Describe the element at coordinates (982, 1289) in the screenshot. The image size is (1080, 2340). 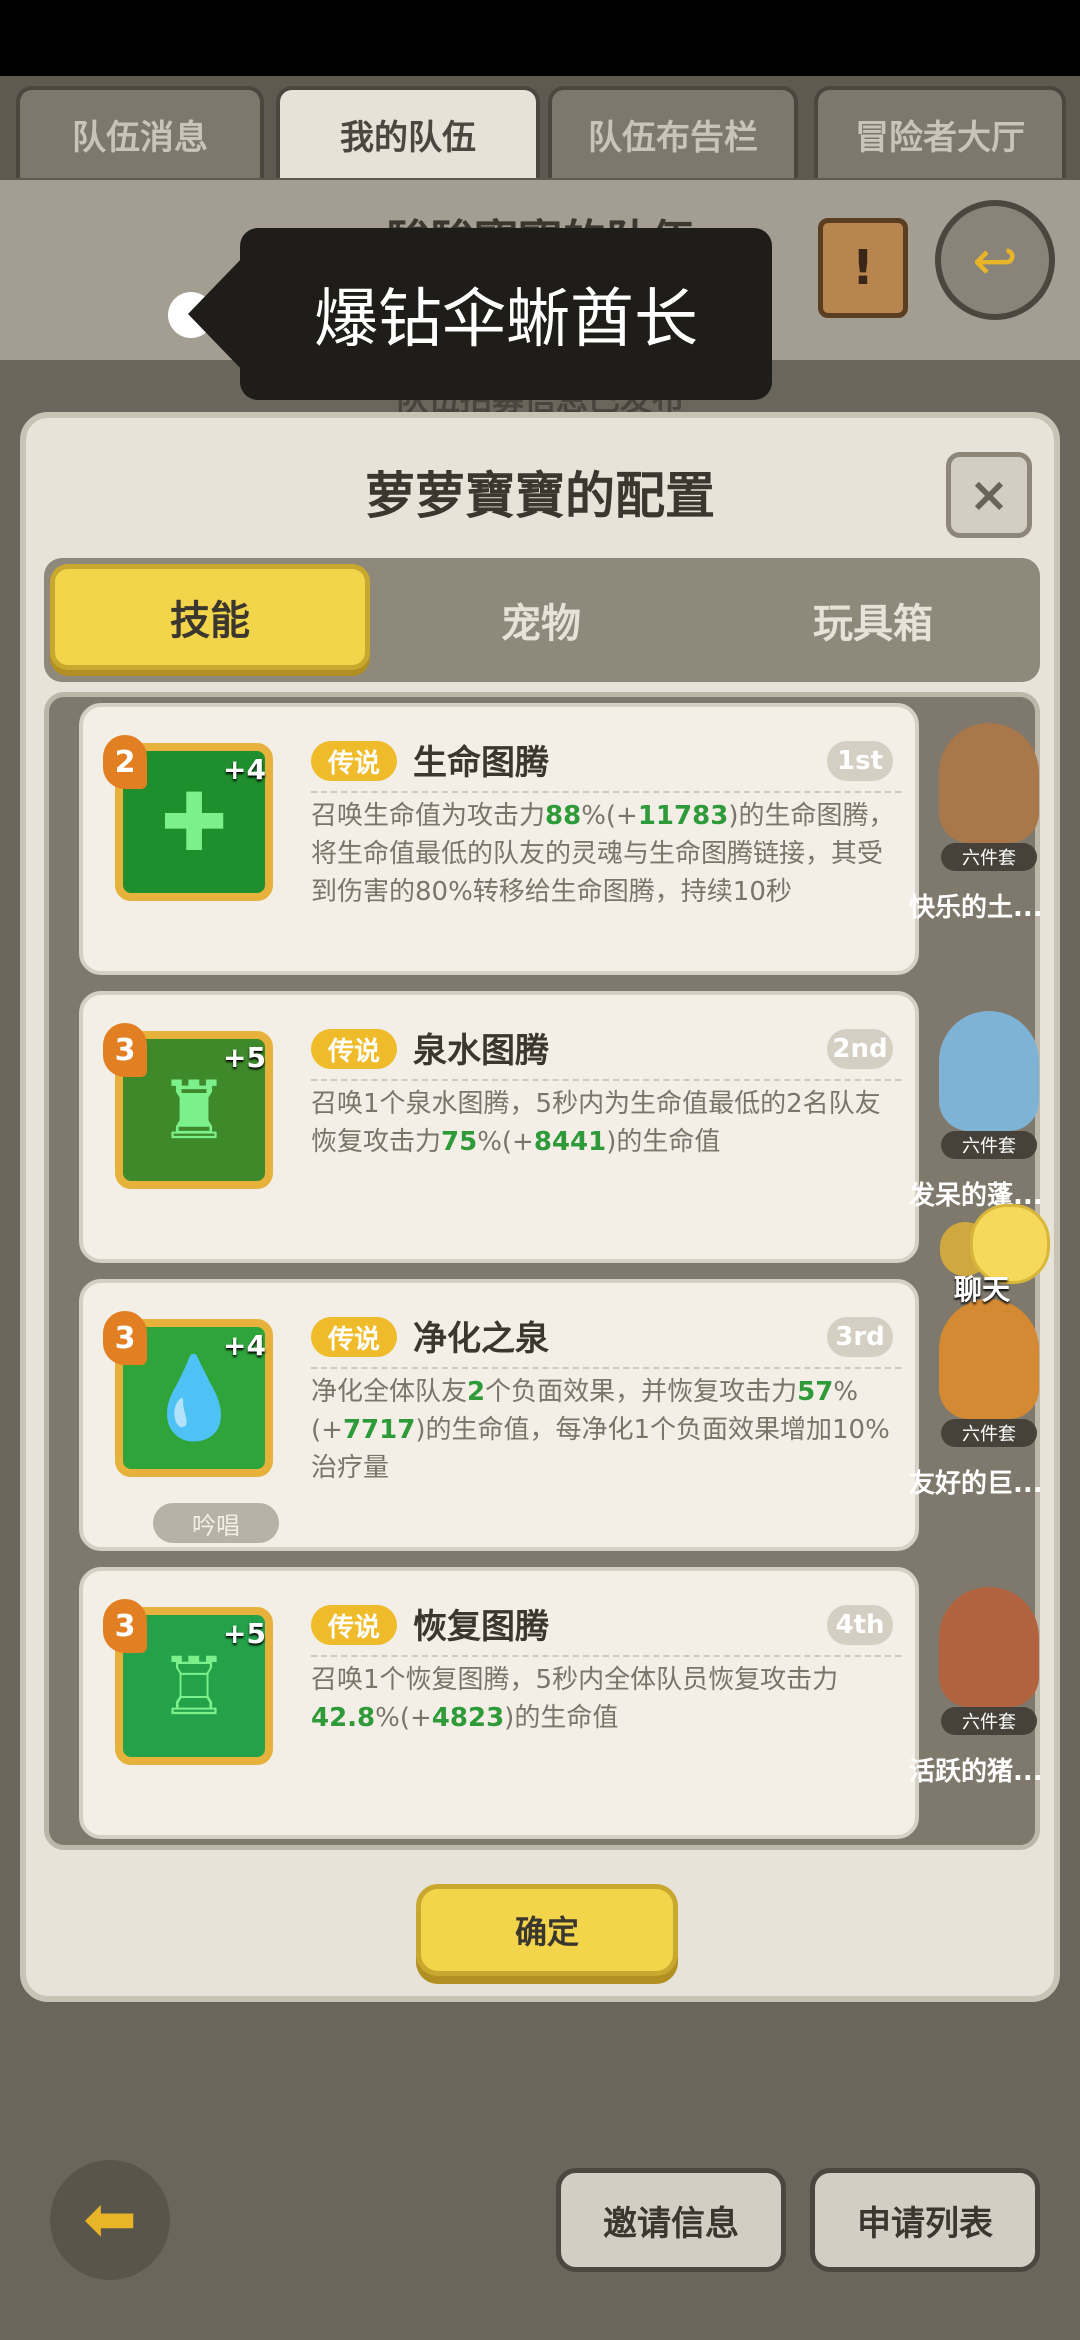
I see `chat-label: 聊天` at that location.